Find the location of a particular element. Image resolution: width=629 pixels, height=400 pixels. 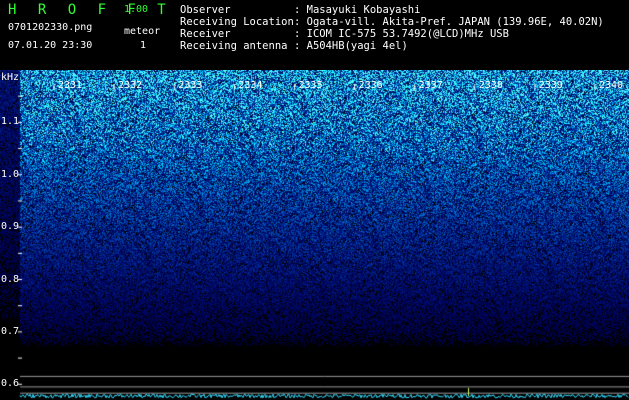

y-tick-label: 0.6 is located at coordinates (10, 384).